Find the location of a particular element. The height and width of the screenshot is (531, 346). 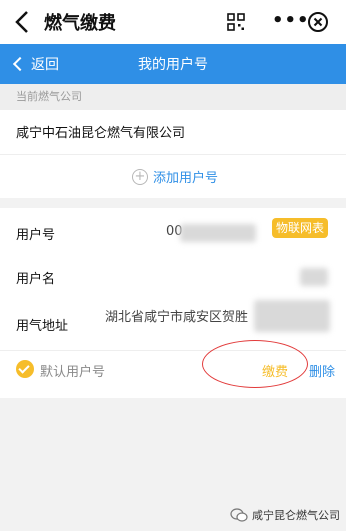

address-label: 用气地址 is located at coordinates (42, 326).